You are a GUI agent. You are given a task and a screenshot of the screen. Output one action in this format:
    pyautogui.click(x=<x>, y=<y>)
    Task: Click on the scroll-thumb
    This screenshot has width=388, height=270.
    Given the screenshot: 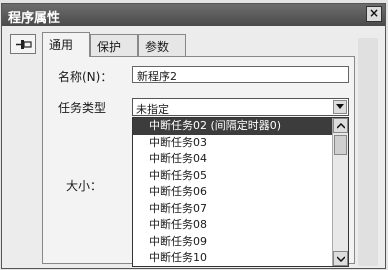 What is the action you would take?
    pyautogui.click(x=340, y=145)
    